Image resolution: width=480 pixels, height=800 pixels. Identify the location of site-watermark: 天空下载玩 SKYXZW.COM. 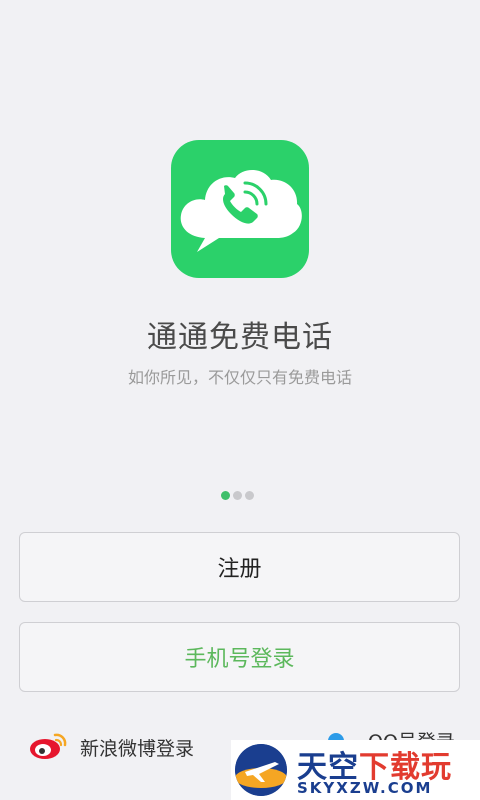
(355, 770).